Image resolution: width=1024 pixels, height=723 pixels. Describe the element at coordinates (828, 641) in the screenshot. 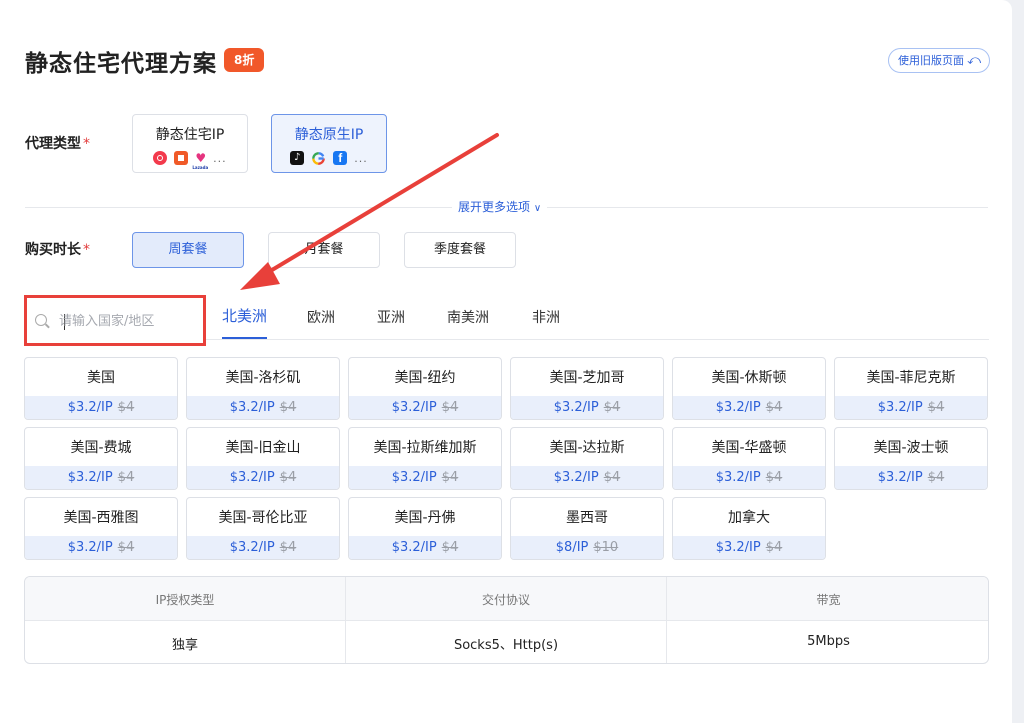

I see `spec-value: 5Mbps` at that location.